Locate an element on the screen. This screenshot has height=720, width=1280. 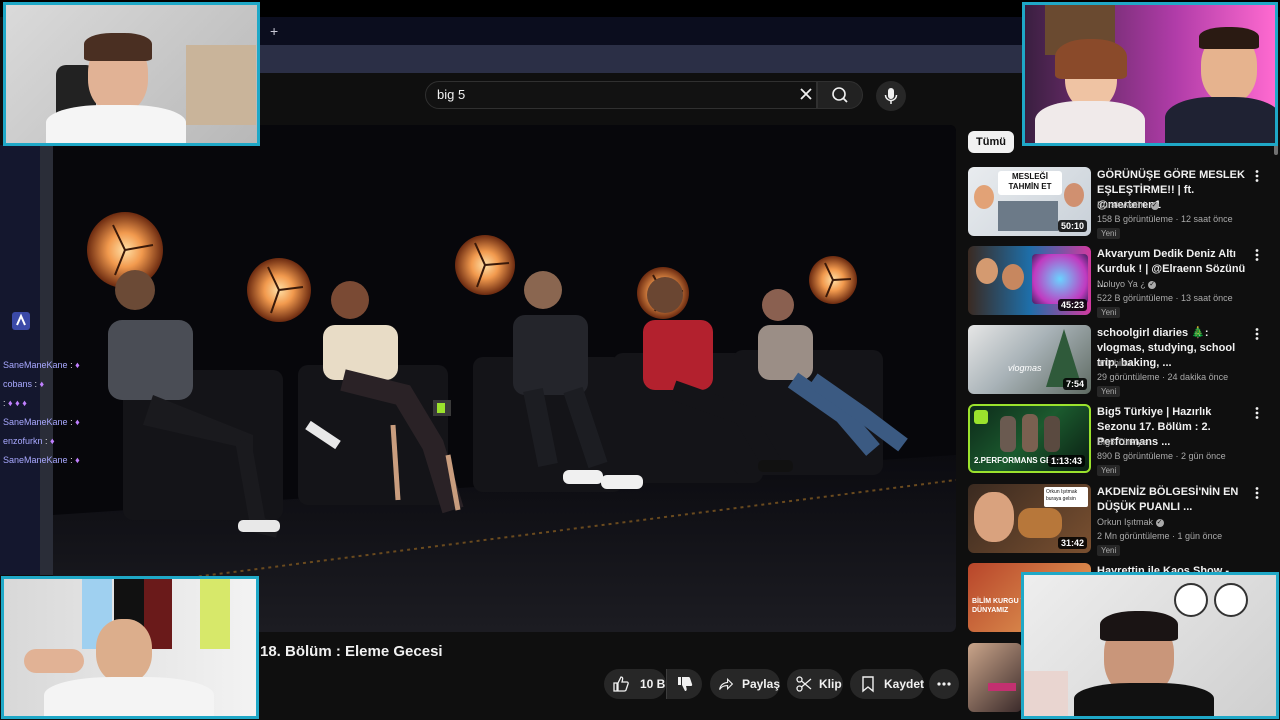
dislike-button is located at coordinates (684, 684).